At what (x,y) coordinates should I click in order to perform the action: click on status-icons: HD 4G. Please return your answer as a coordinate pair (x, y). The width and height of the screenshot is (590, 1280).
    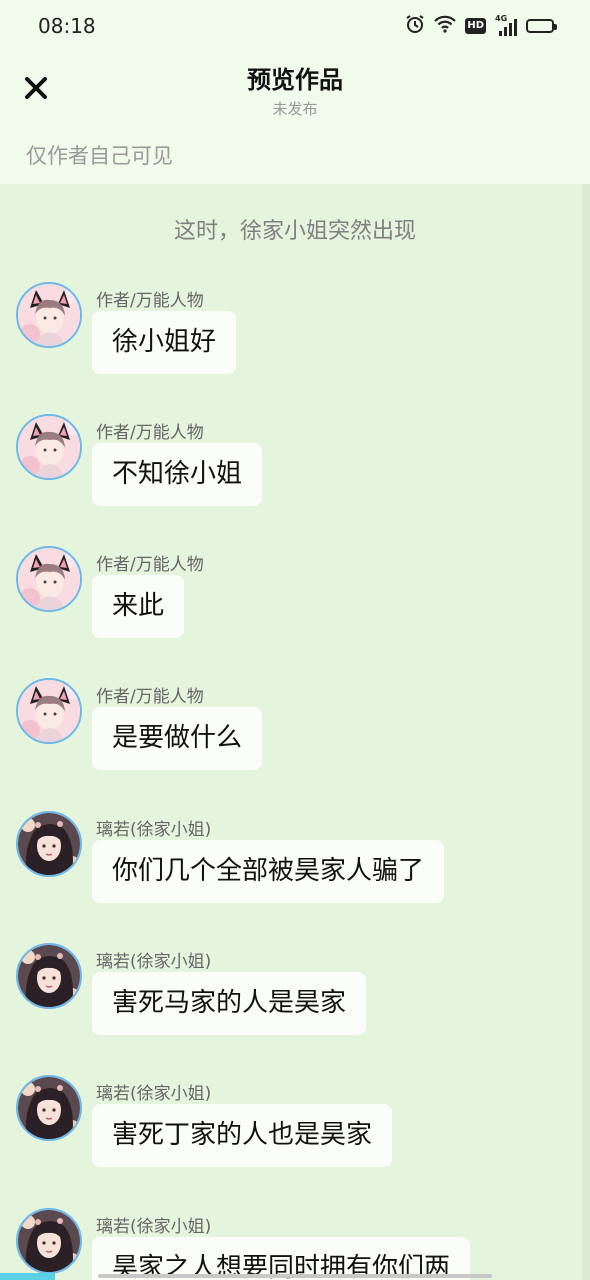
    Looking at the image, I should click on (481, 26).